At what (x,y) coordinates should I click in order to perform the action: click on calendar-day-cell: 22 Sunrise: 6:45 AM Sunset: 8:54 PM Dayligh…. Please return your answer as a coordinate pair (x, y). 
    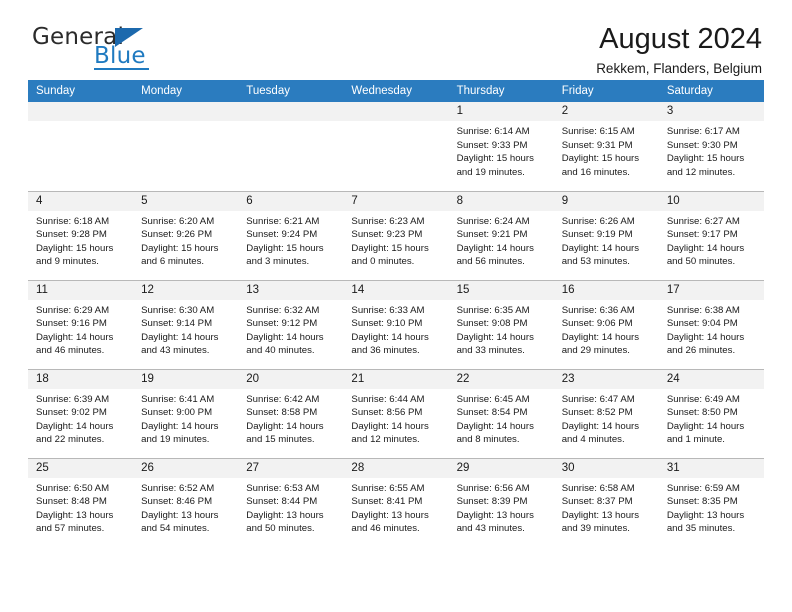
    Looking at the image, I should click on (501, 413).